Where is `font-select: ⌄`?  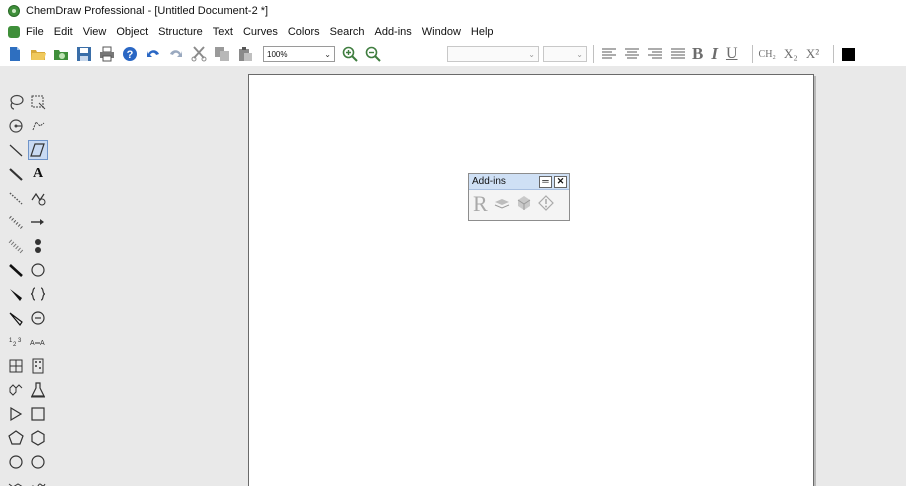
font-select: ⌄ is located at coordinates (493, 54).